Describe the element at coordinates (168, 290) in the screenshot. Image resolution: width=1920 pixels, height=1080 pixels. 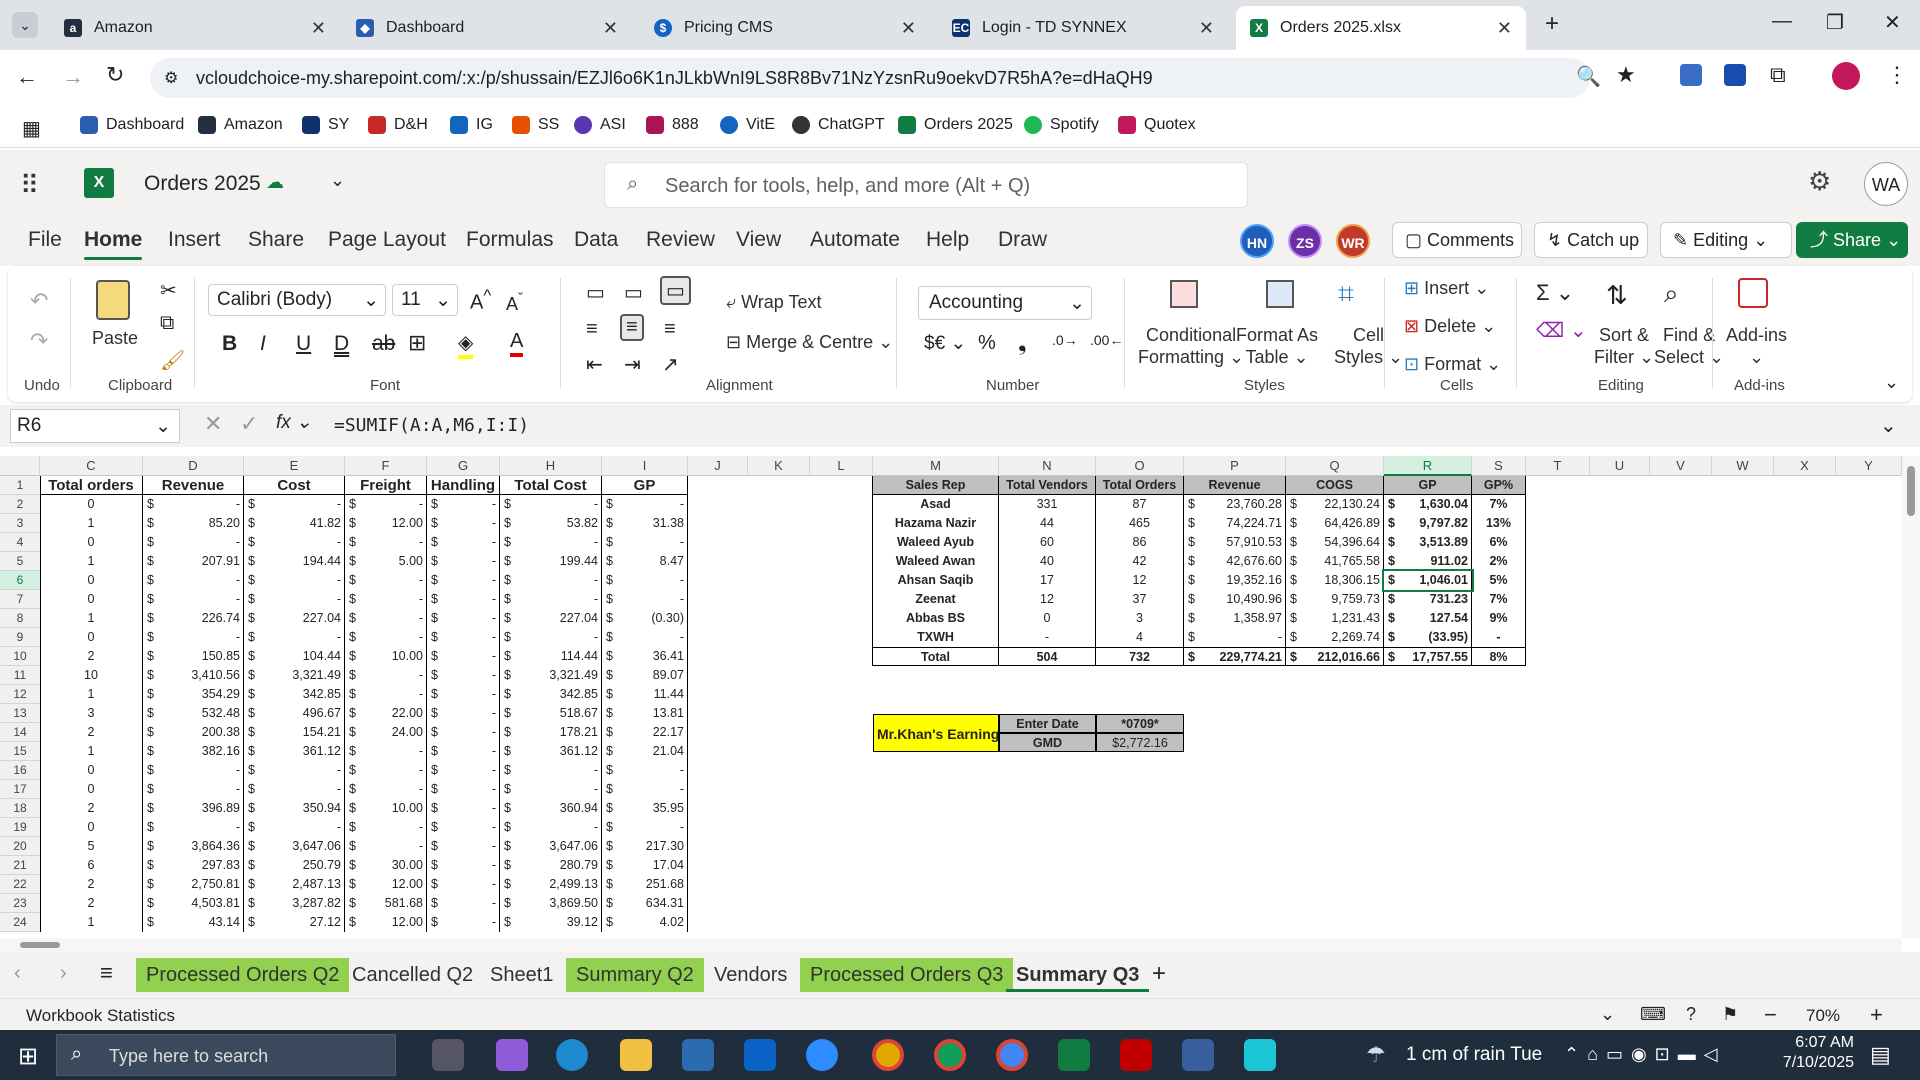
I see `cut-icon: ✂` at that location.